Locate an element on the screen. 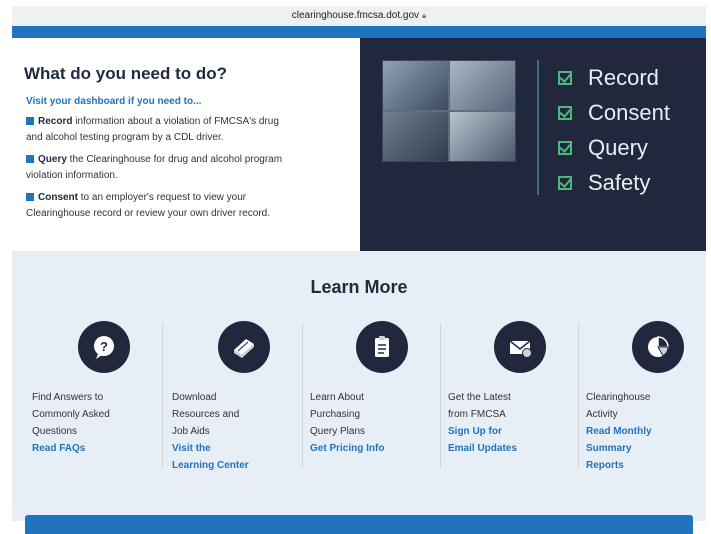  hero-bullet-label: Query is located at coordinates (618, 147).